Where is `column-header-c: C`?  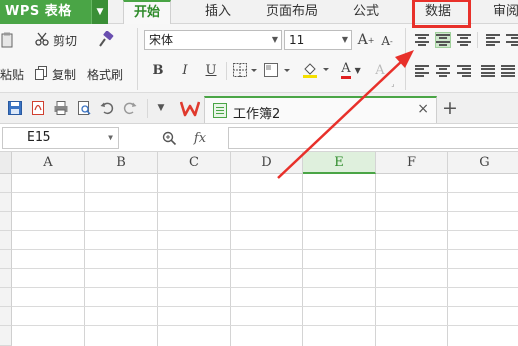
column-header-c: C is located at coordinates (194, 163).